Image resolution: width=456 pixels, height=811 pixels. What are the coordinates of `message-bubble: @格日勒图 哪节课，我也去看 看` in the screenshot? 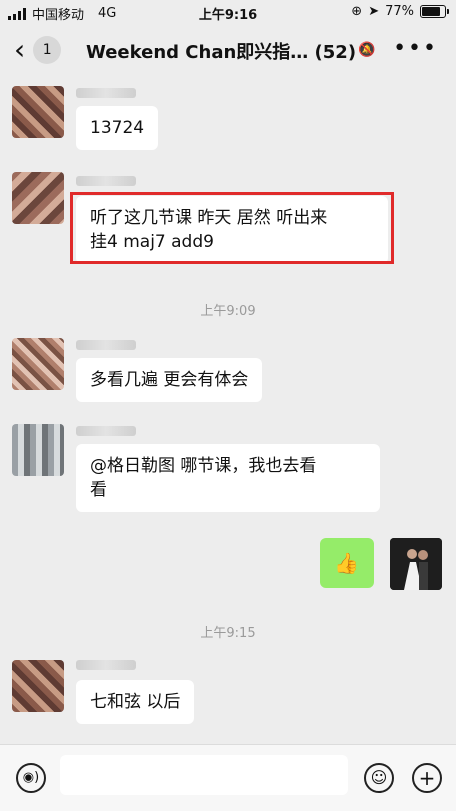 It's located at (228, 478).